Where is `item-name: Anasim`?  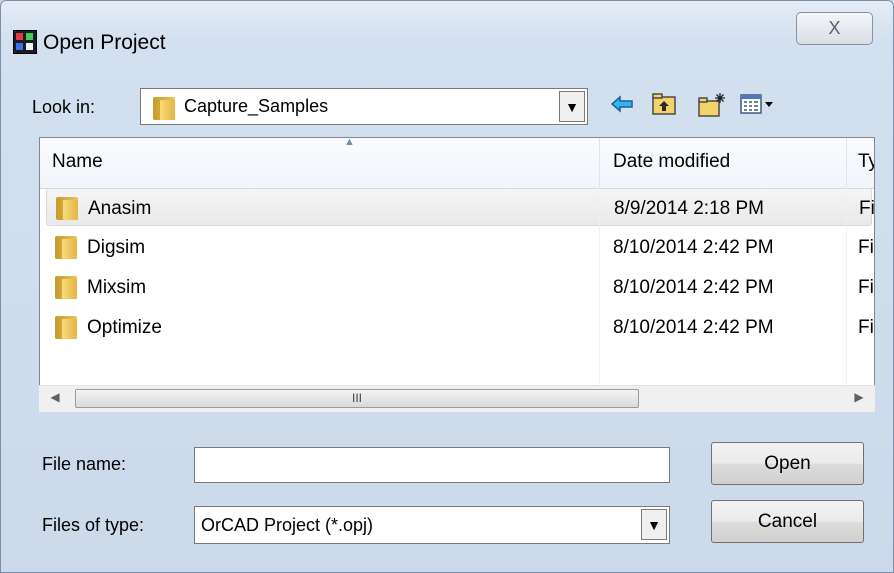
item-name: Anasim is located at coordinates (120, 208).